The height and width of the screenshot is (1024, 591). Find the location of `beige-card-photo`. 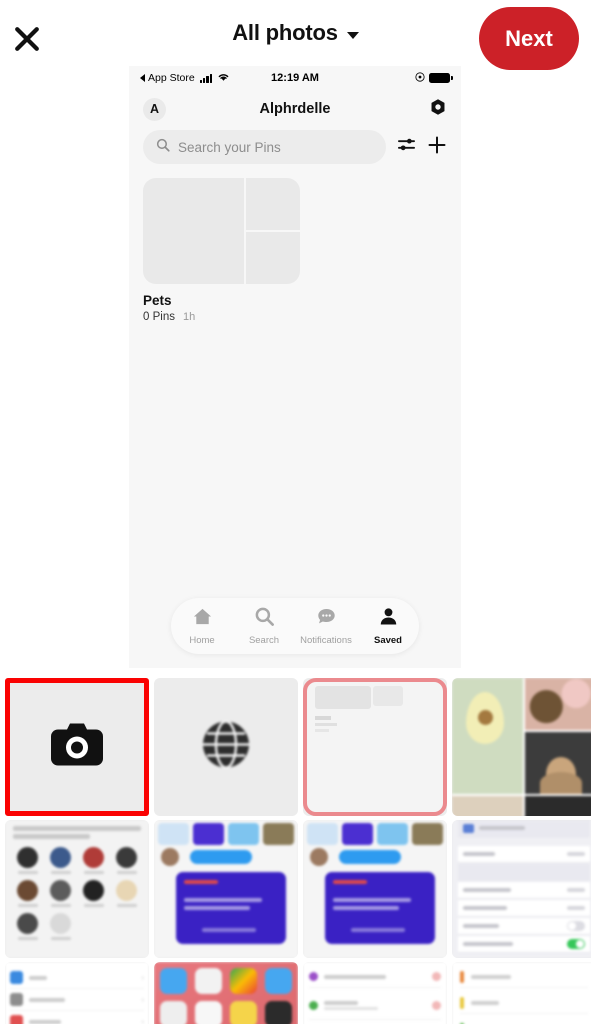

beige-card-photo is located at coordinates (487, 806).